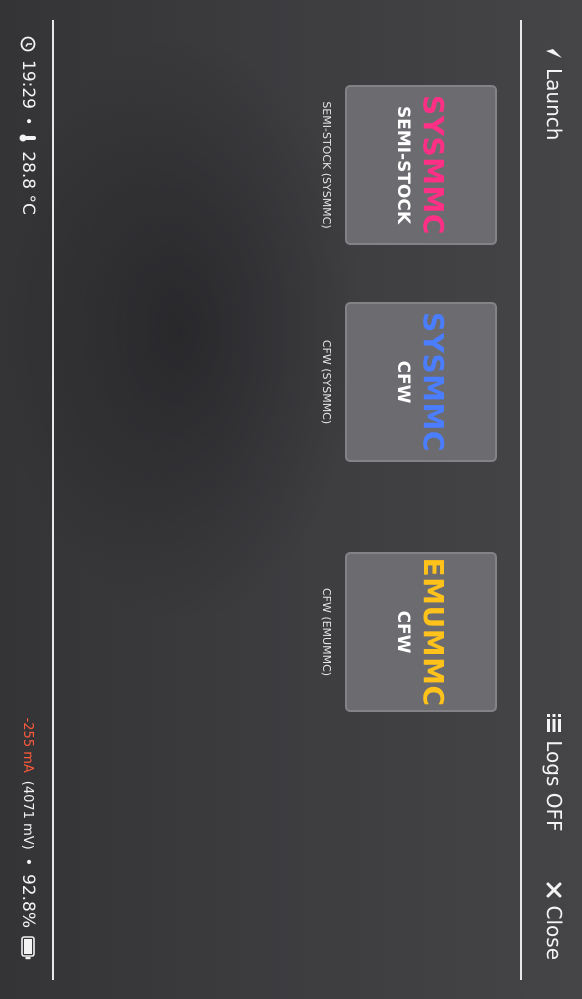 The width and height of the screenshot is (582, 999). What do you see at coordinates (551, 500) in the screenshot?
I see `header-bar: Launch Logs OFF Close` at bounding box center [551, 500].